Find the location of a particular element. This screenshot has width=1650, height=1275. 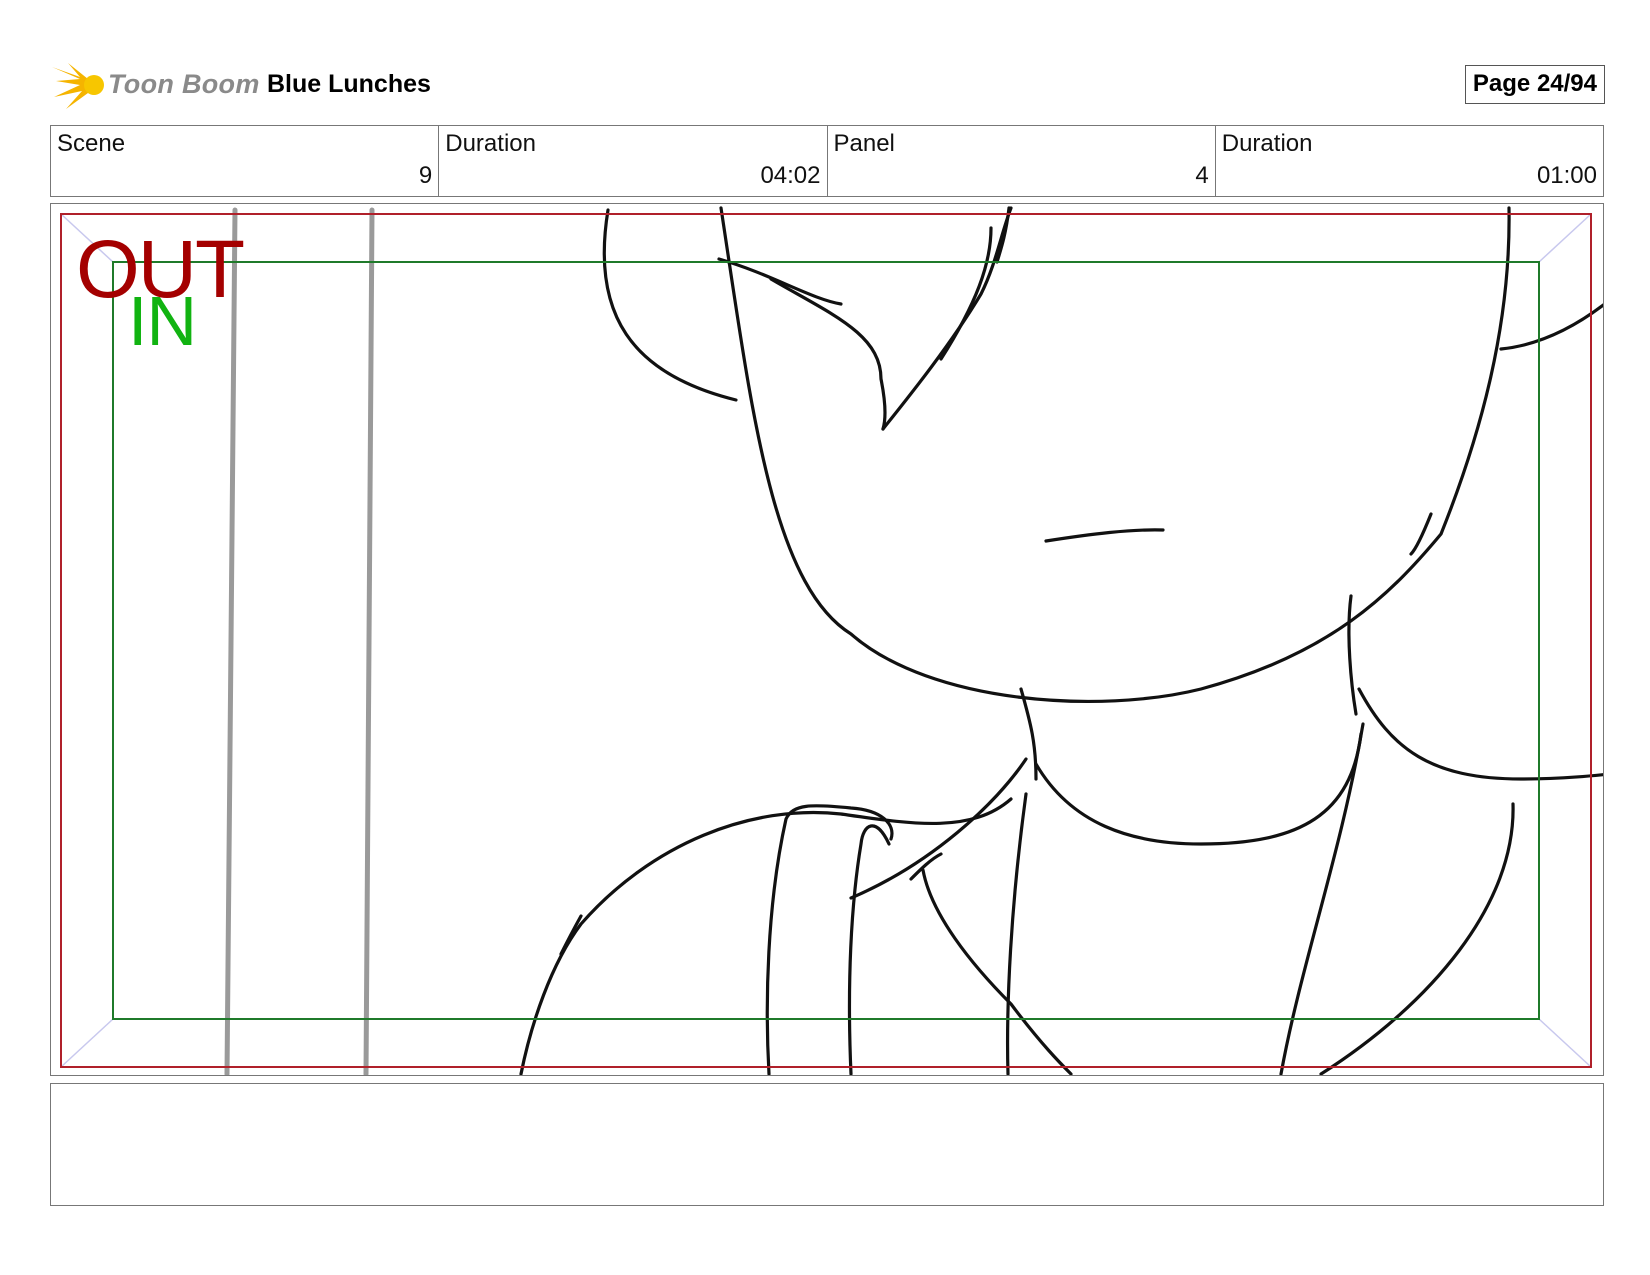

scene-duration-cell: Duration 04:02 is located at coordinates (633, 161).